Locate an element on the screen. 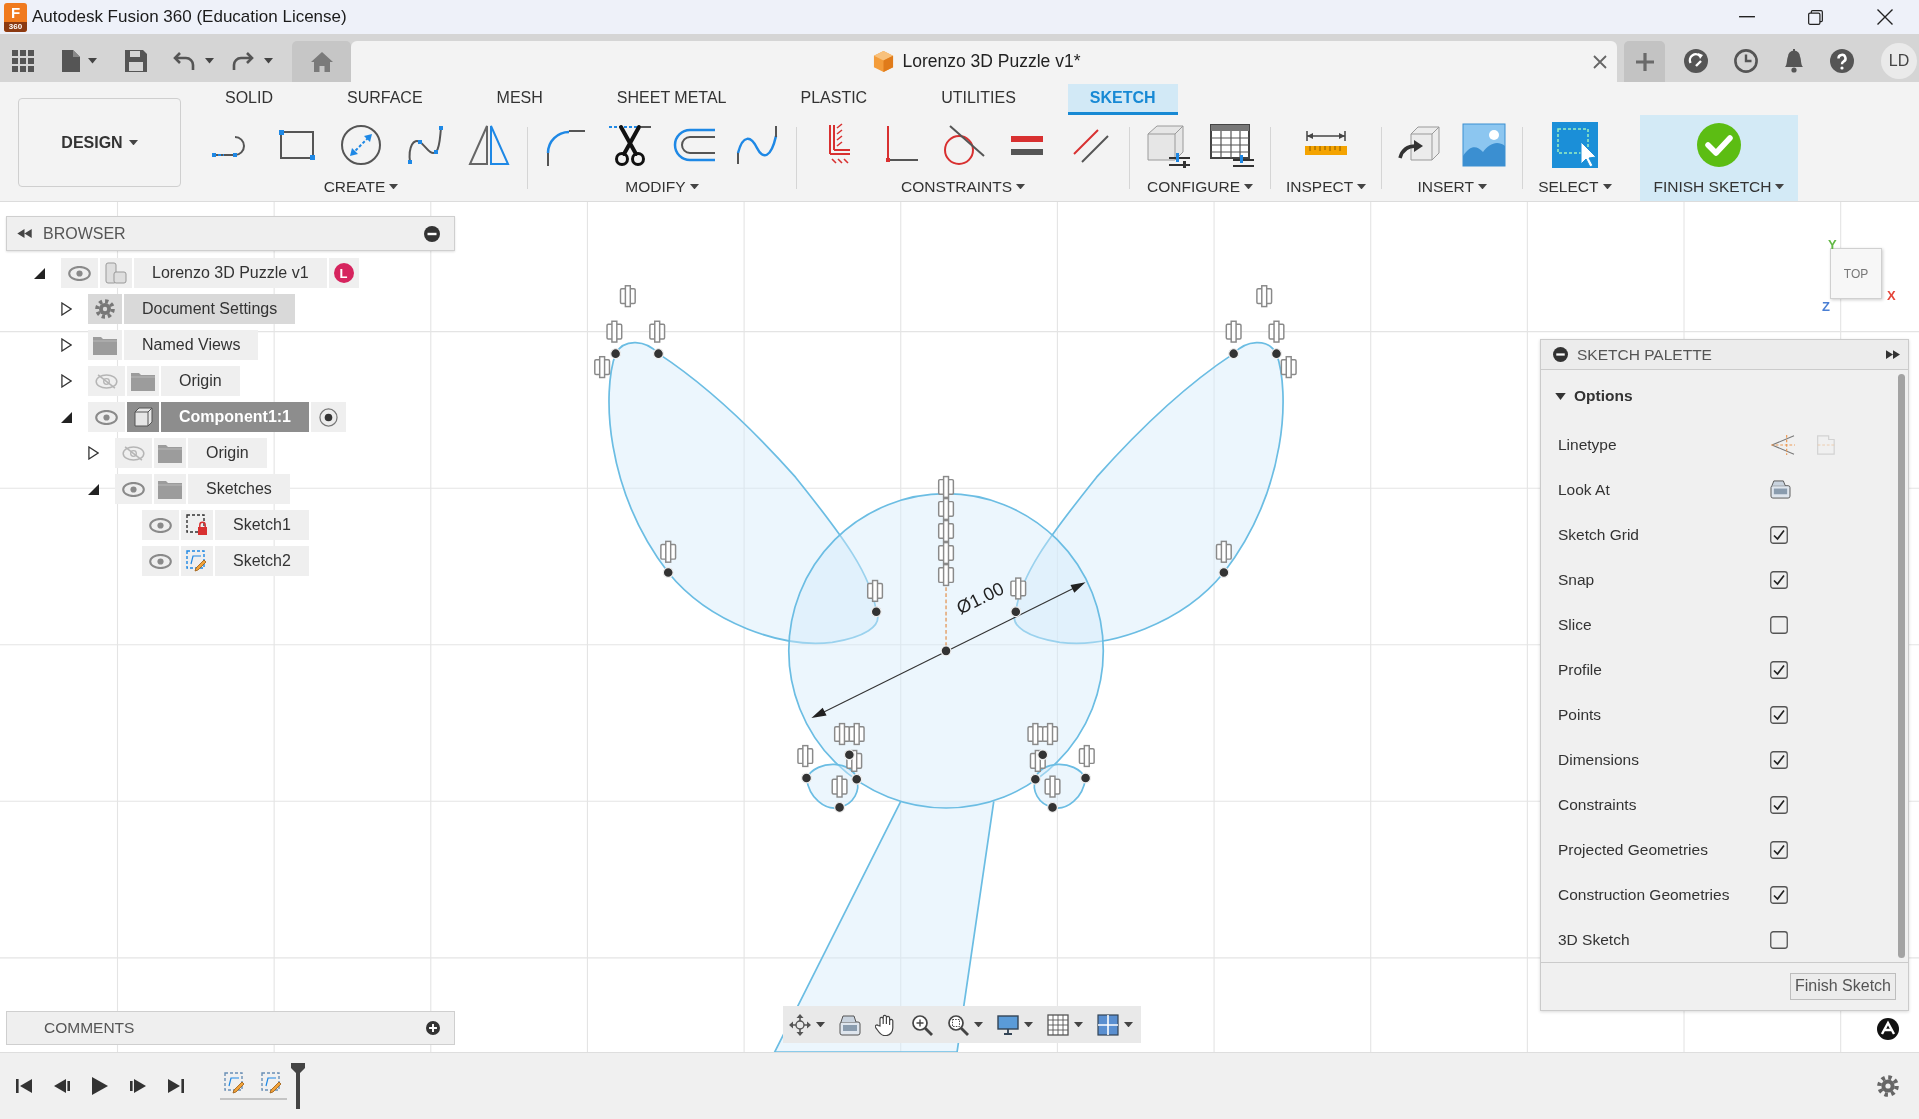 The image size is (1919, 1119). restore-icon is located at coordinates (1815, 17).